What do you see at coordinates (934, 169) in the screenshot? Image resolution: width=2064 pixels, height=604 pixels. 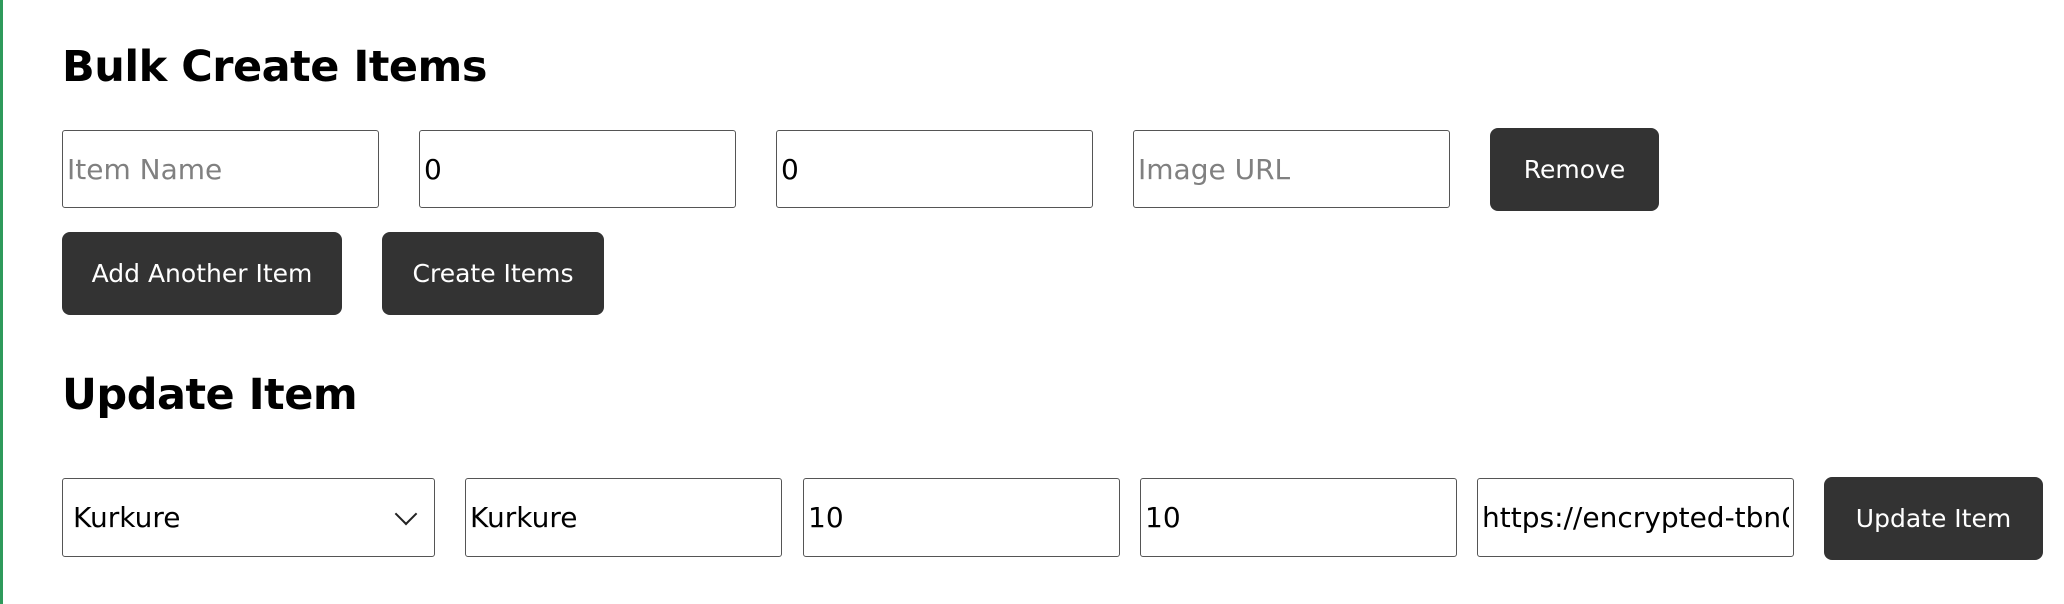 I see `item-quantity-input` at bounding box center [934, 169].